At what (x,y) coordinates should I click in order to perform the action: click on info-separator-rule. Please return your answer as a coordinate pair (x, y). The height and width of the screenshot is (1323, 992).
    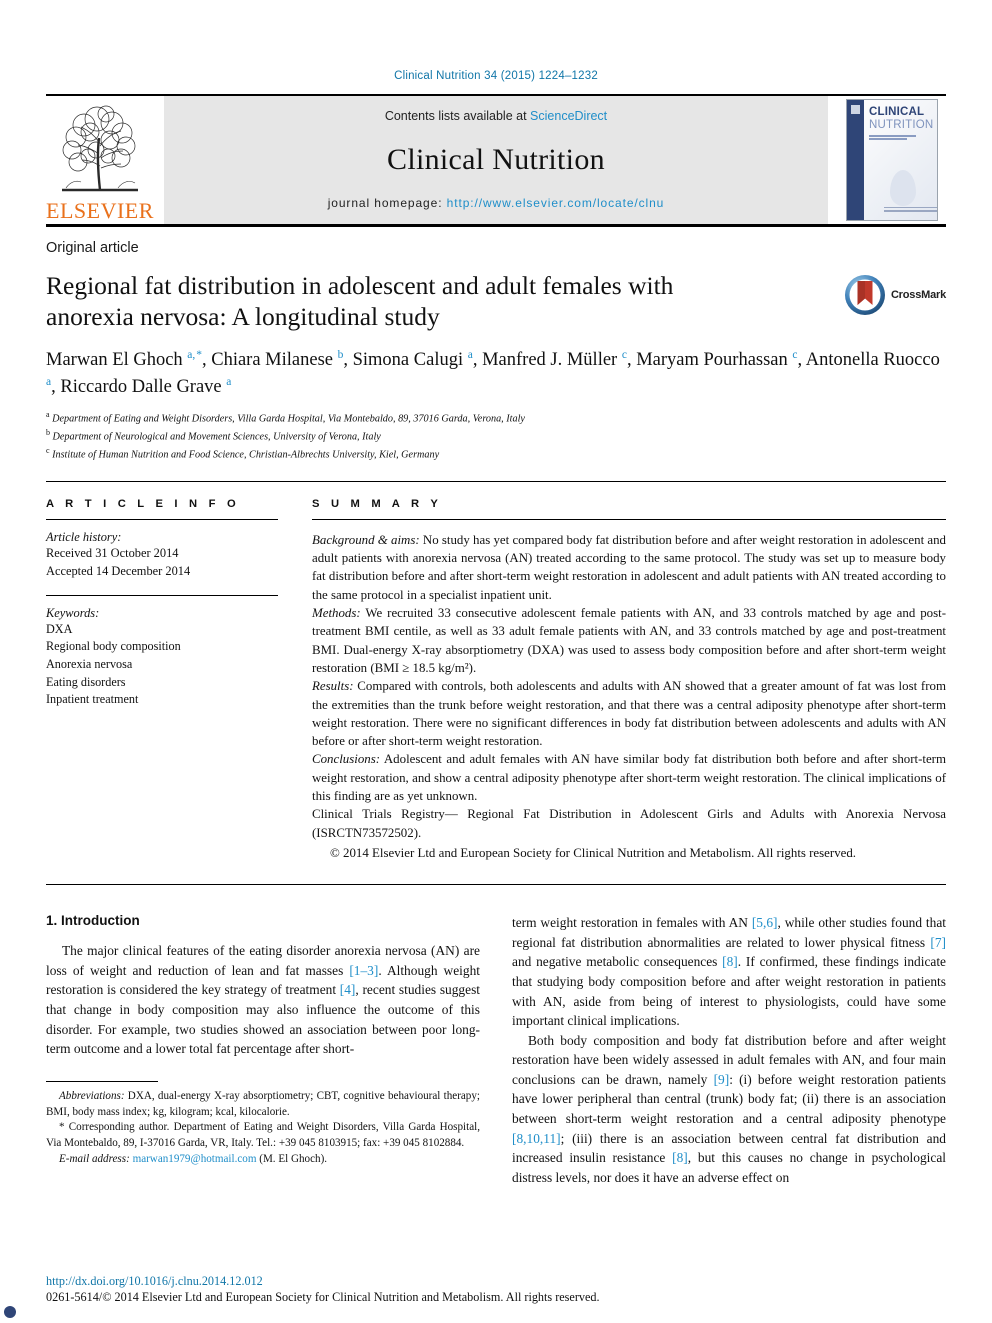
    Looking at the image, I should click on (496, 481).